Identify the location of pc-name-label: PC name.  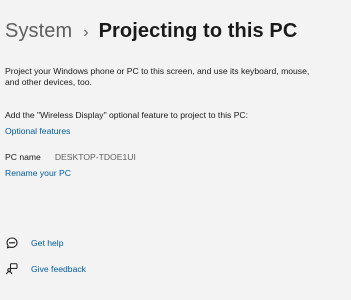
(23, 157).